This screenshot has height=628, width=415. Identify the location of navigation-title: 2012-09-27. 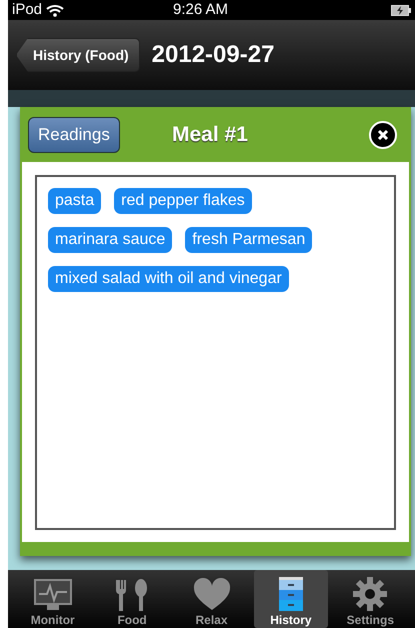
(213, 55).